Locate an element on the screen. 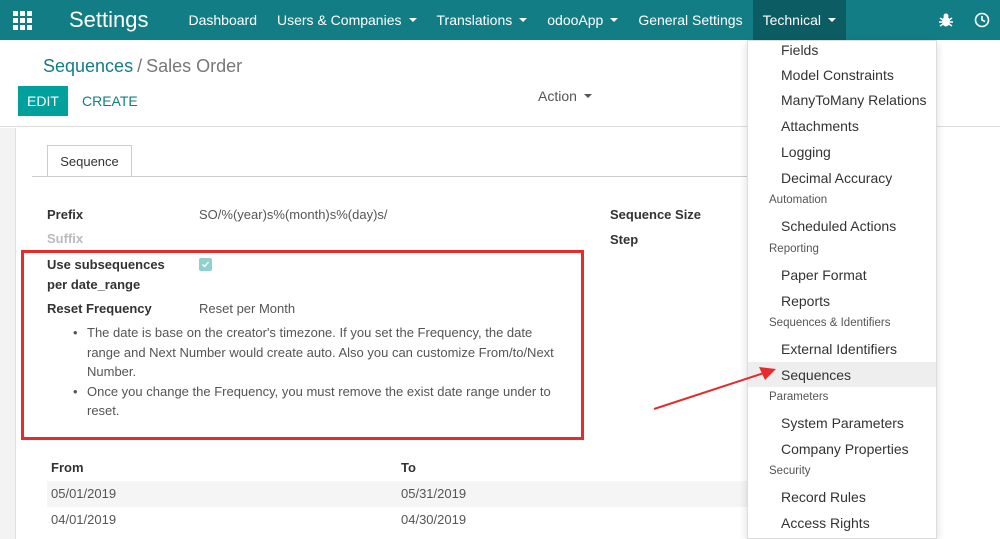 The image size is (1000, 539). app-brand: Settings is located at coordinates (109, 19).